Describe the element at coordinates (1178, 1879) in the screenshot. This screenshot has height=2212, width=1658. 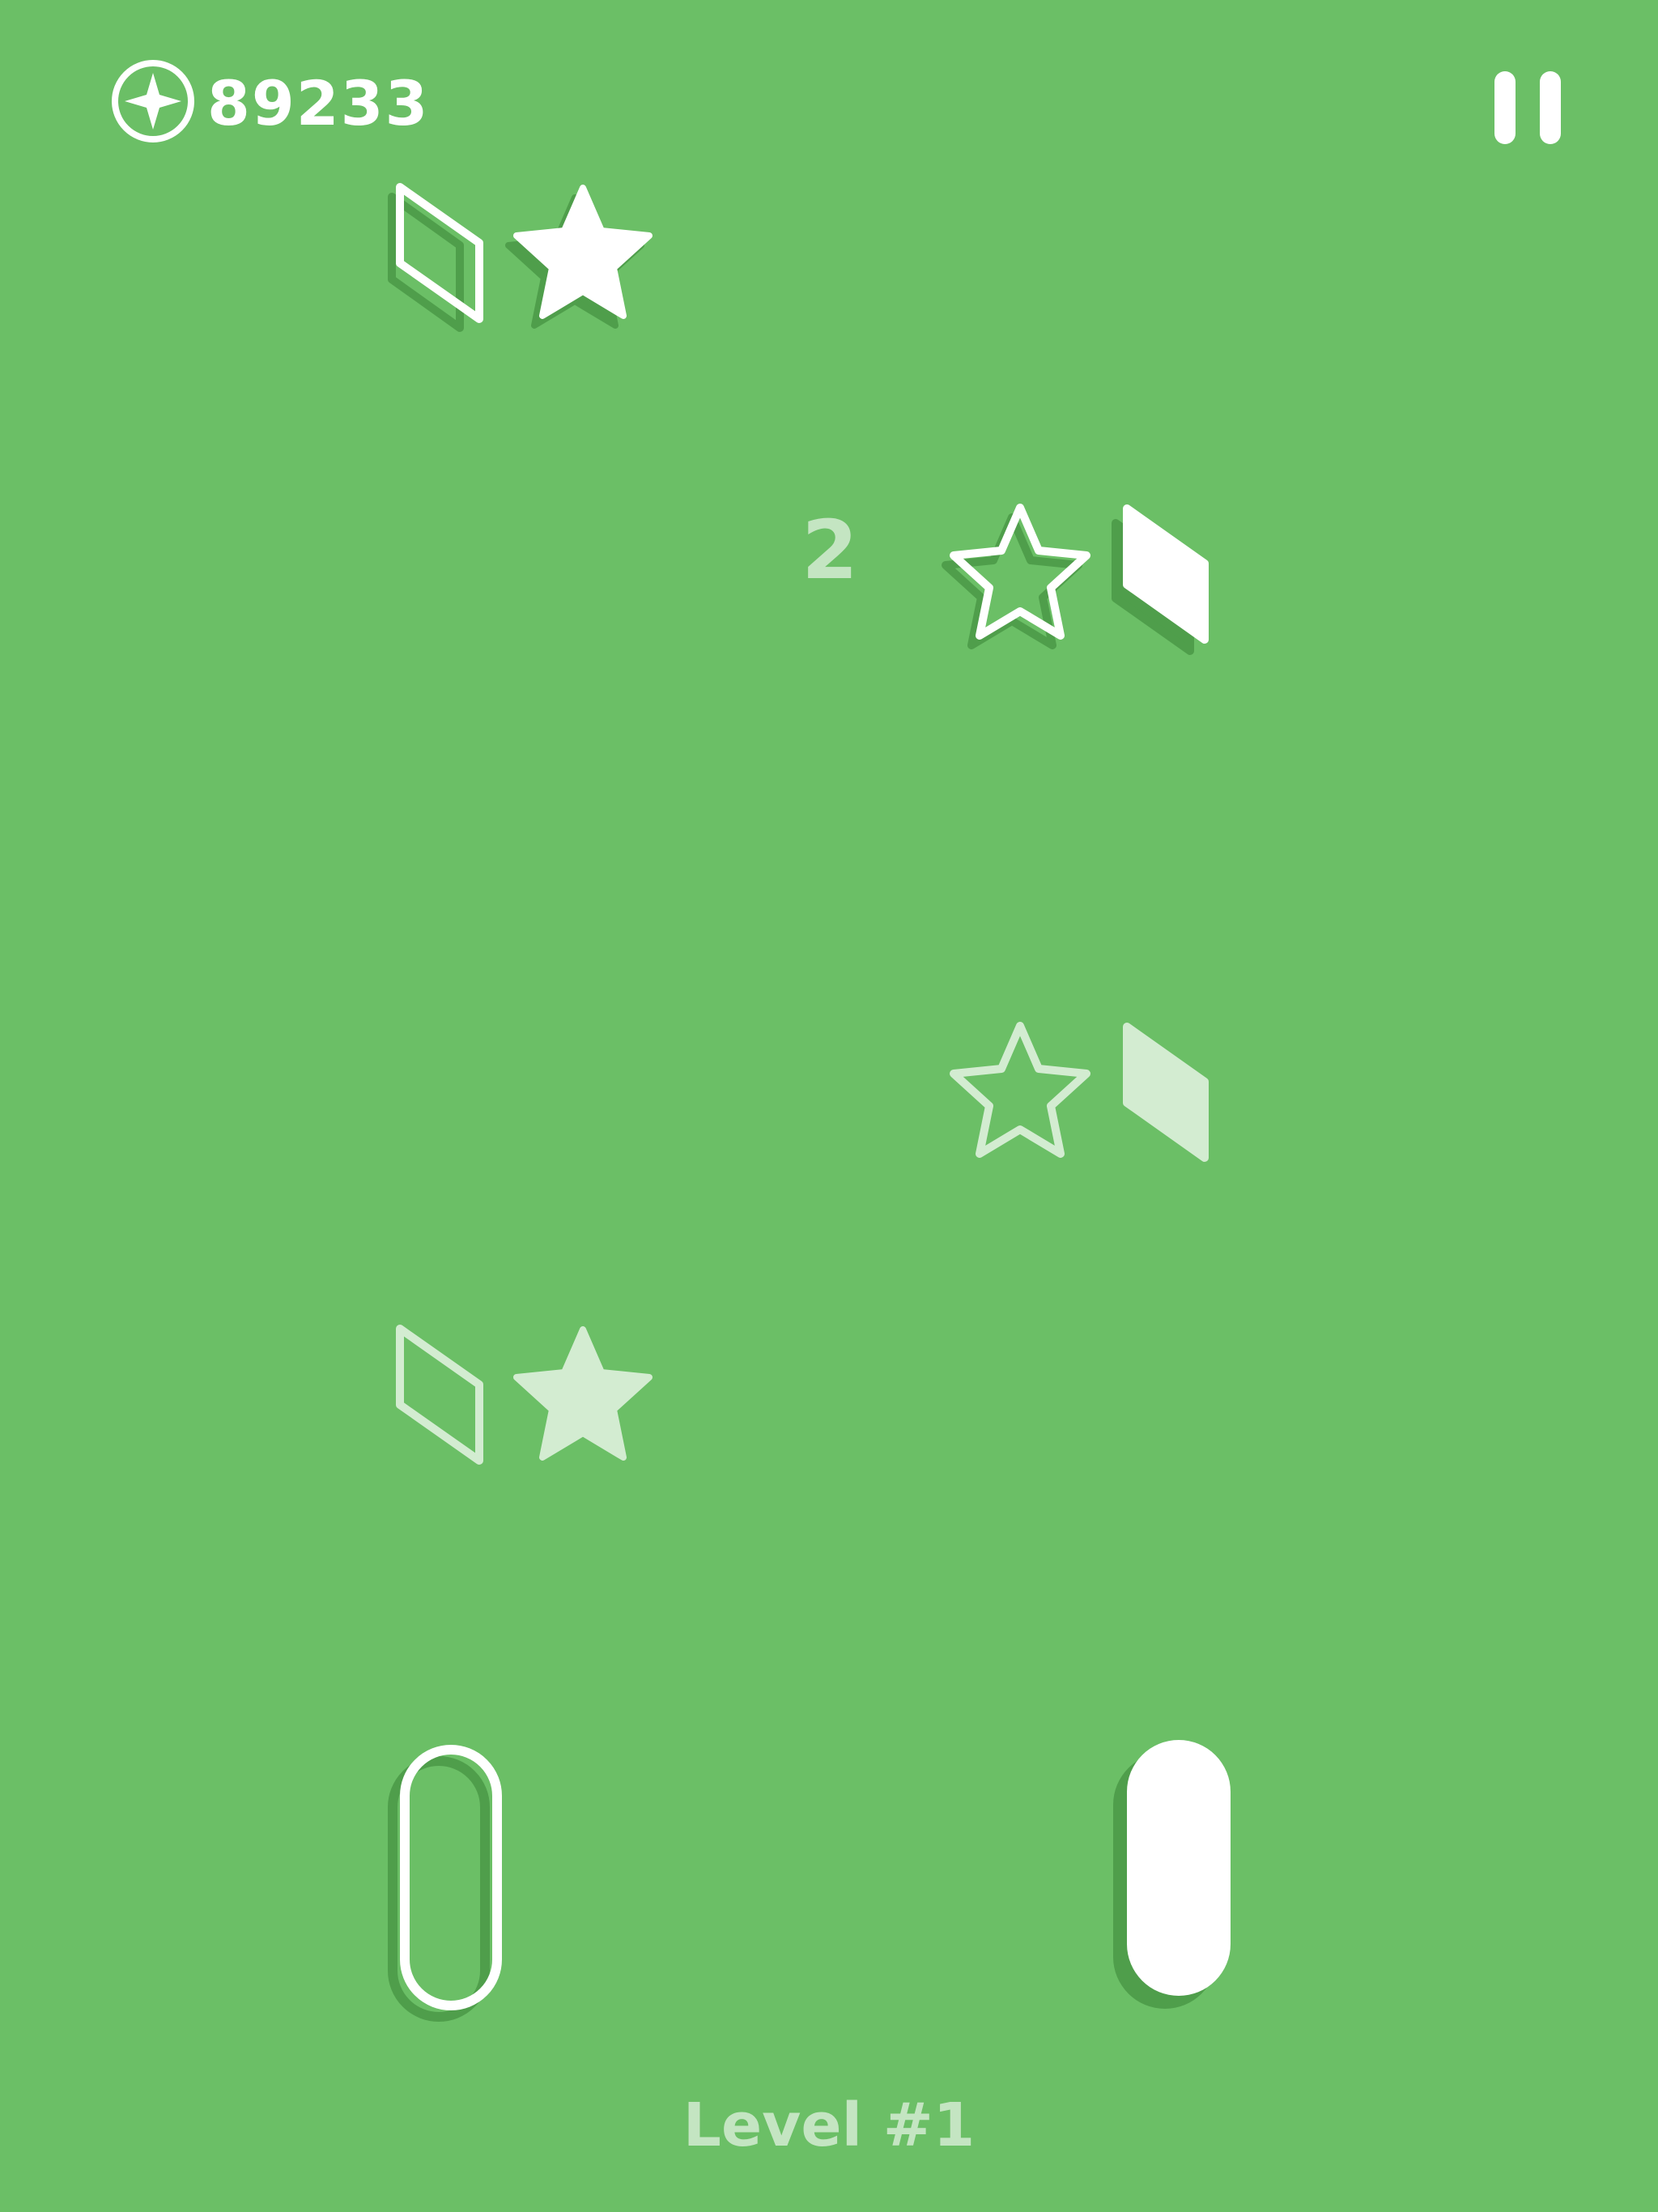
I see `right-paddle` at that location.